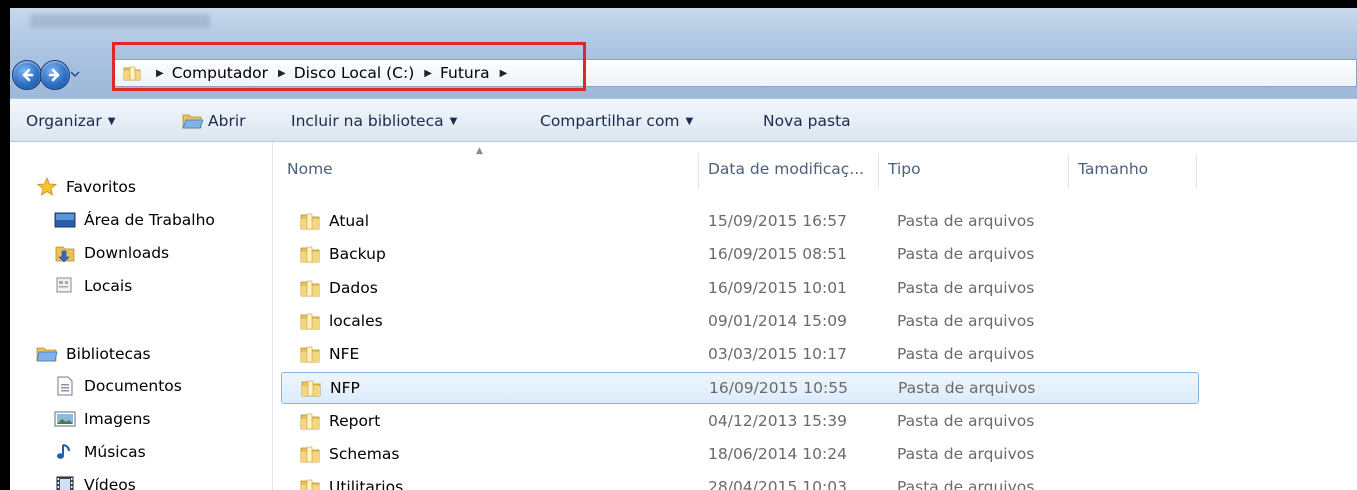 The height and width of the screenshot is (490, 1357). I want to click on sidebar-group-libraries: Bibliotecas, so click(93, 354).